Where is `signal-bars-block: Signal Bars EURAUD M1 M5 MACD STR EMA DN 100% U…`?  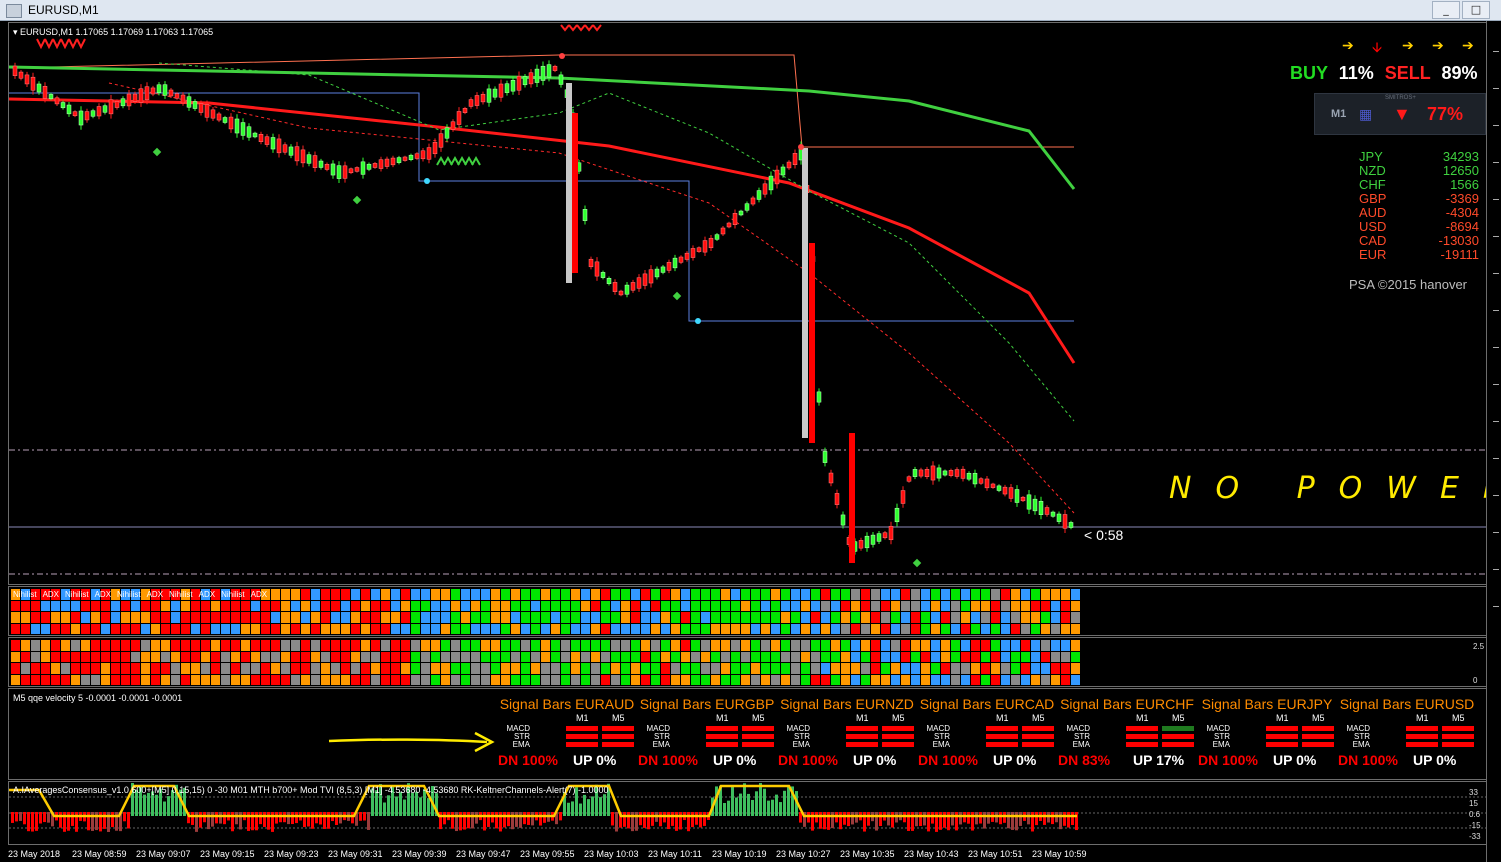 signal-bars-block: Signal Bars EURAUD M1 M5 MACD STR EMA DN 100% U… is located at coordinates (567, 733).